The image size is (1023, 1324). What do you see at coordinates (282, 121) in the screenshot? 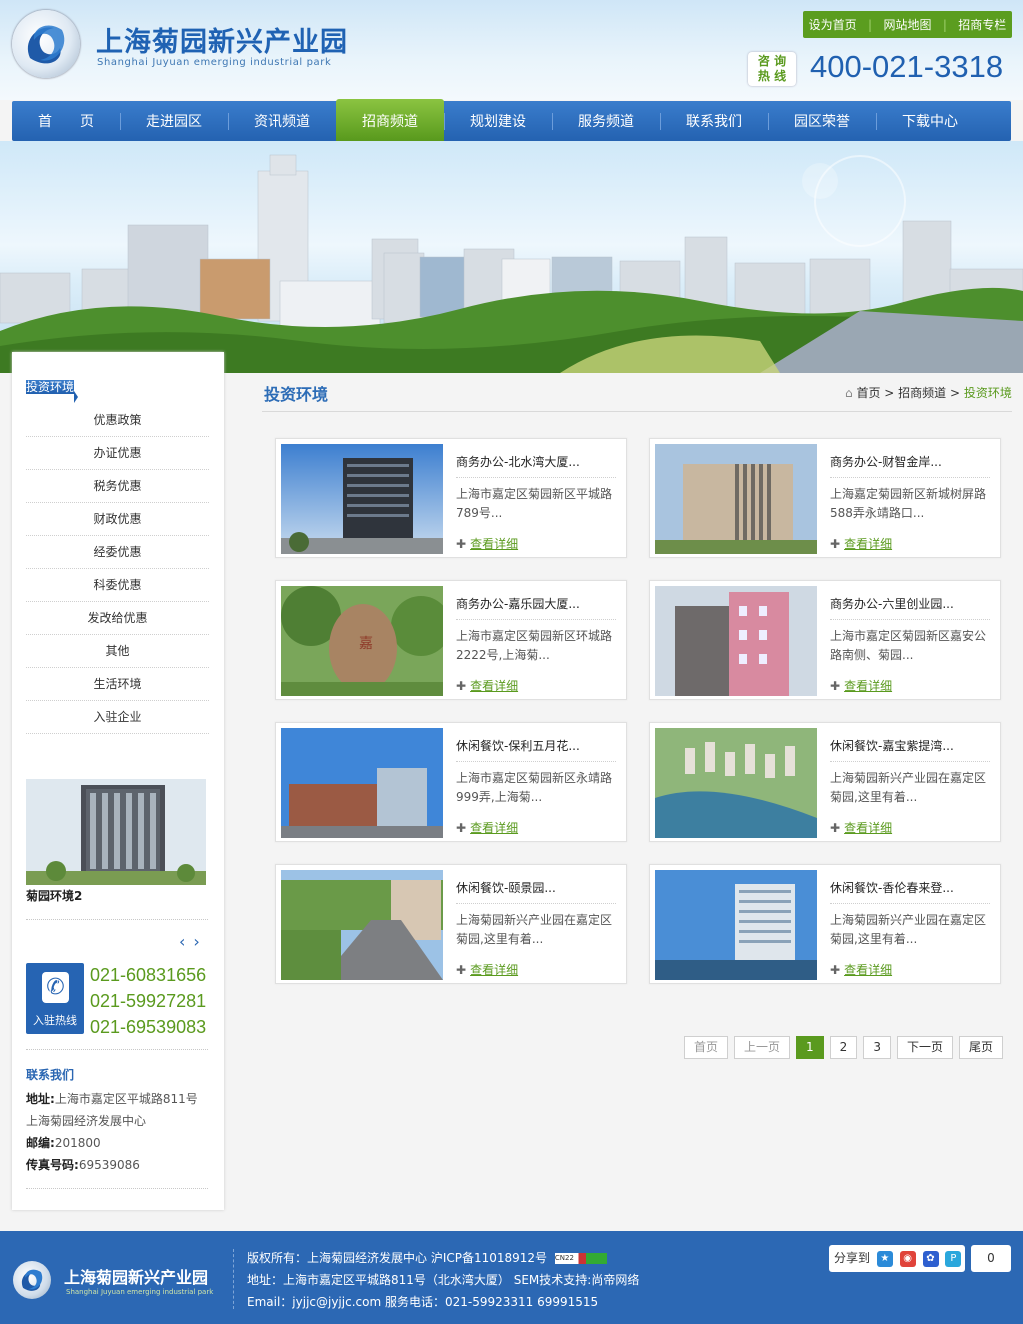
I see `nav-news: 资讯频道` at bounding box center [282, 121].